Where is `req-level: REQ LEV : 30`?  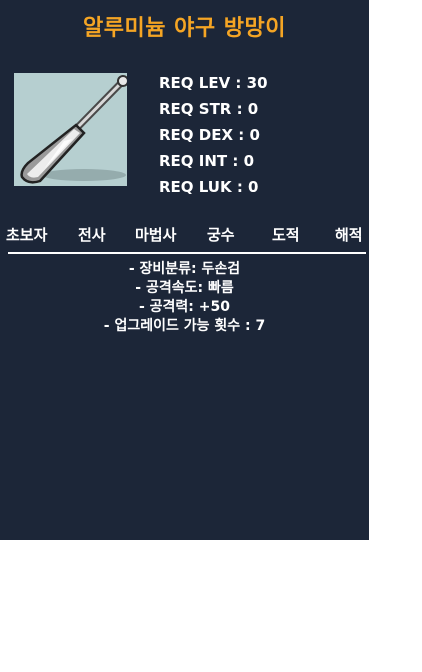
req-level: REQ LEV : 30 is located at coordinates (213, 83).